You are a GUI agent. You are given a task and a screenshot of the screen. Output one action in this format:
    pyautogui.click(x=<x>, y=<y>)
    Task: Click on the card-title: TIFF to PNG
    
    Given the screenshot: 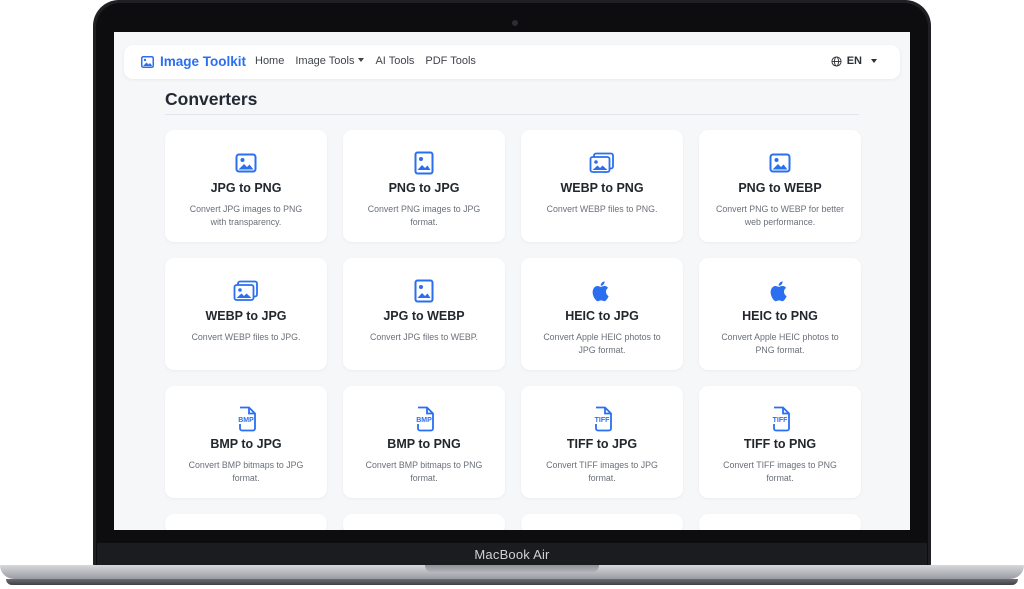 What is the action you would take?
    pyautogui.click(x=780, y=444)
    